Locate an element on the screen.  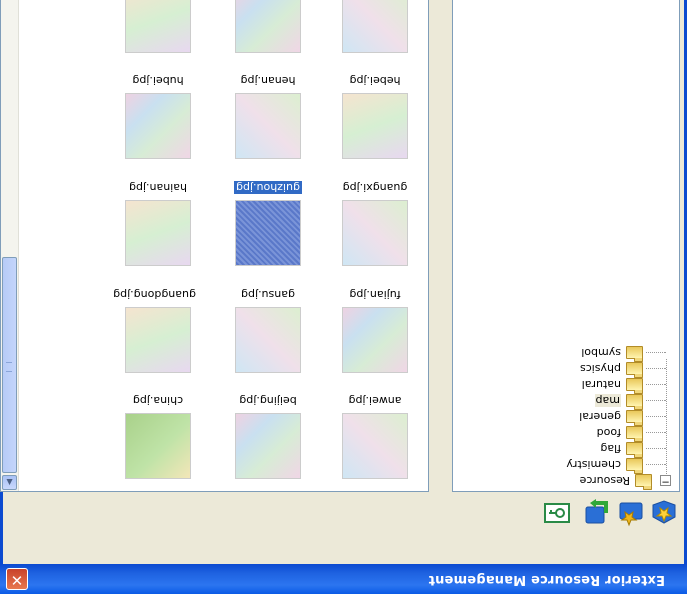
tree-node-label: natural is located at coordinates (601, 385).